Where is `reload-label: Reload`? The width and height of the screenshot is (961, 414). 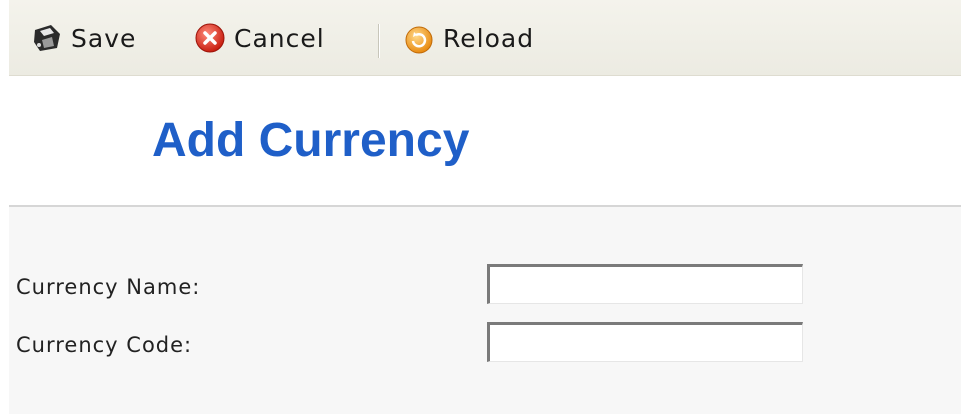 reload-label: Reload is located at coordinates (489, 38).